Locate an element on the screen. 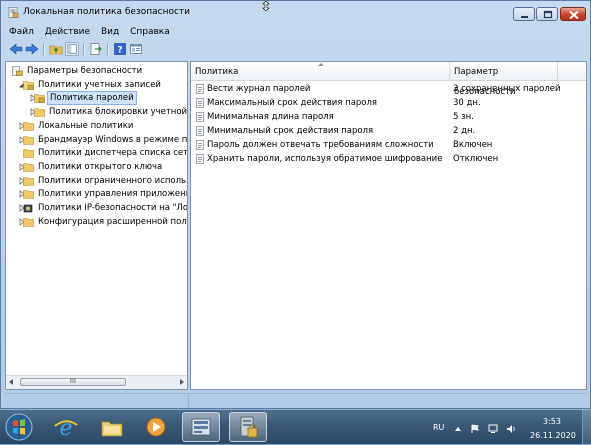  action-center-flag-icon is located at coordinates (475, 429).